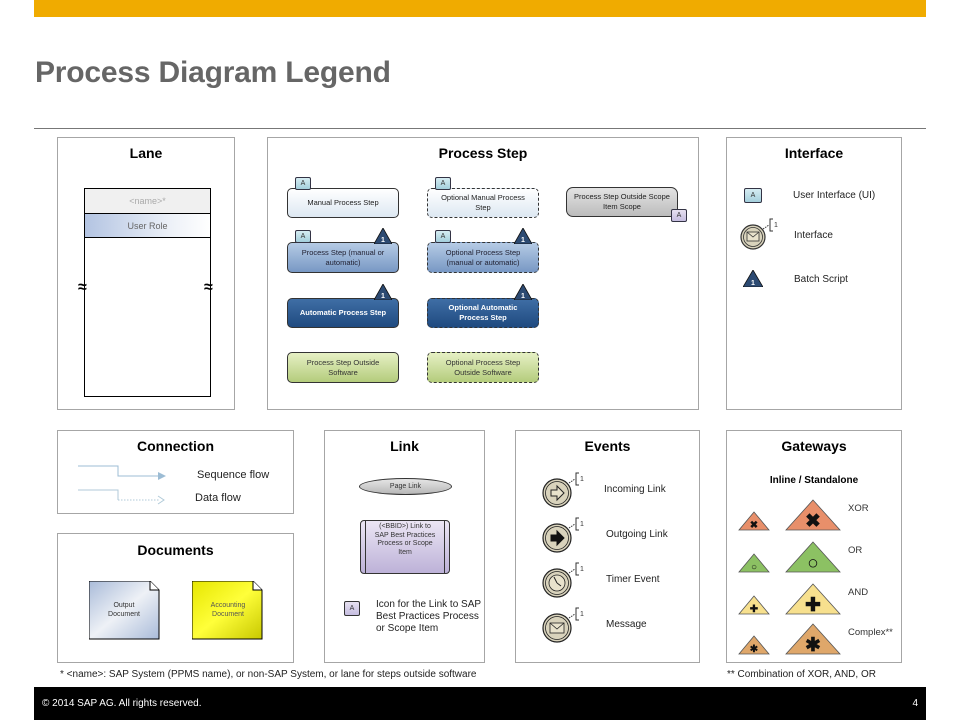 This screenshot has width=960, height=720. I want to click on gateway-label: OR, so click(855, 550).